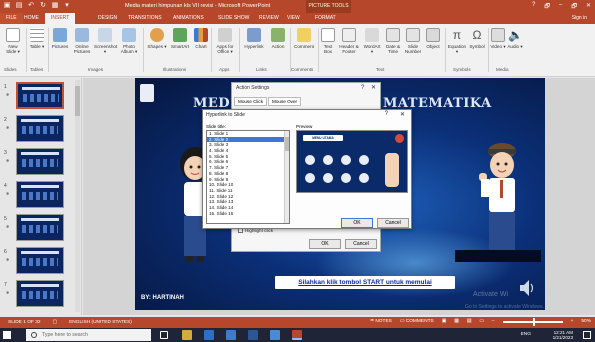 This screenshot has width=595, height=342. I want to click on action-button: Action, so click(278, 38).